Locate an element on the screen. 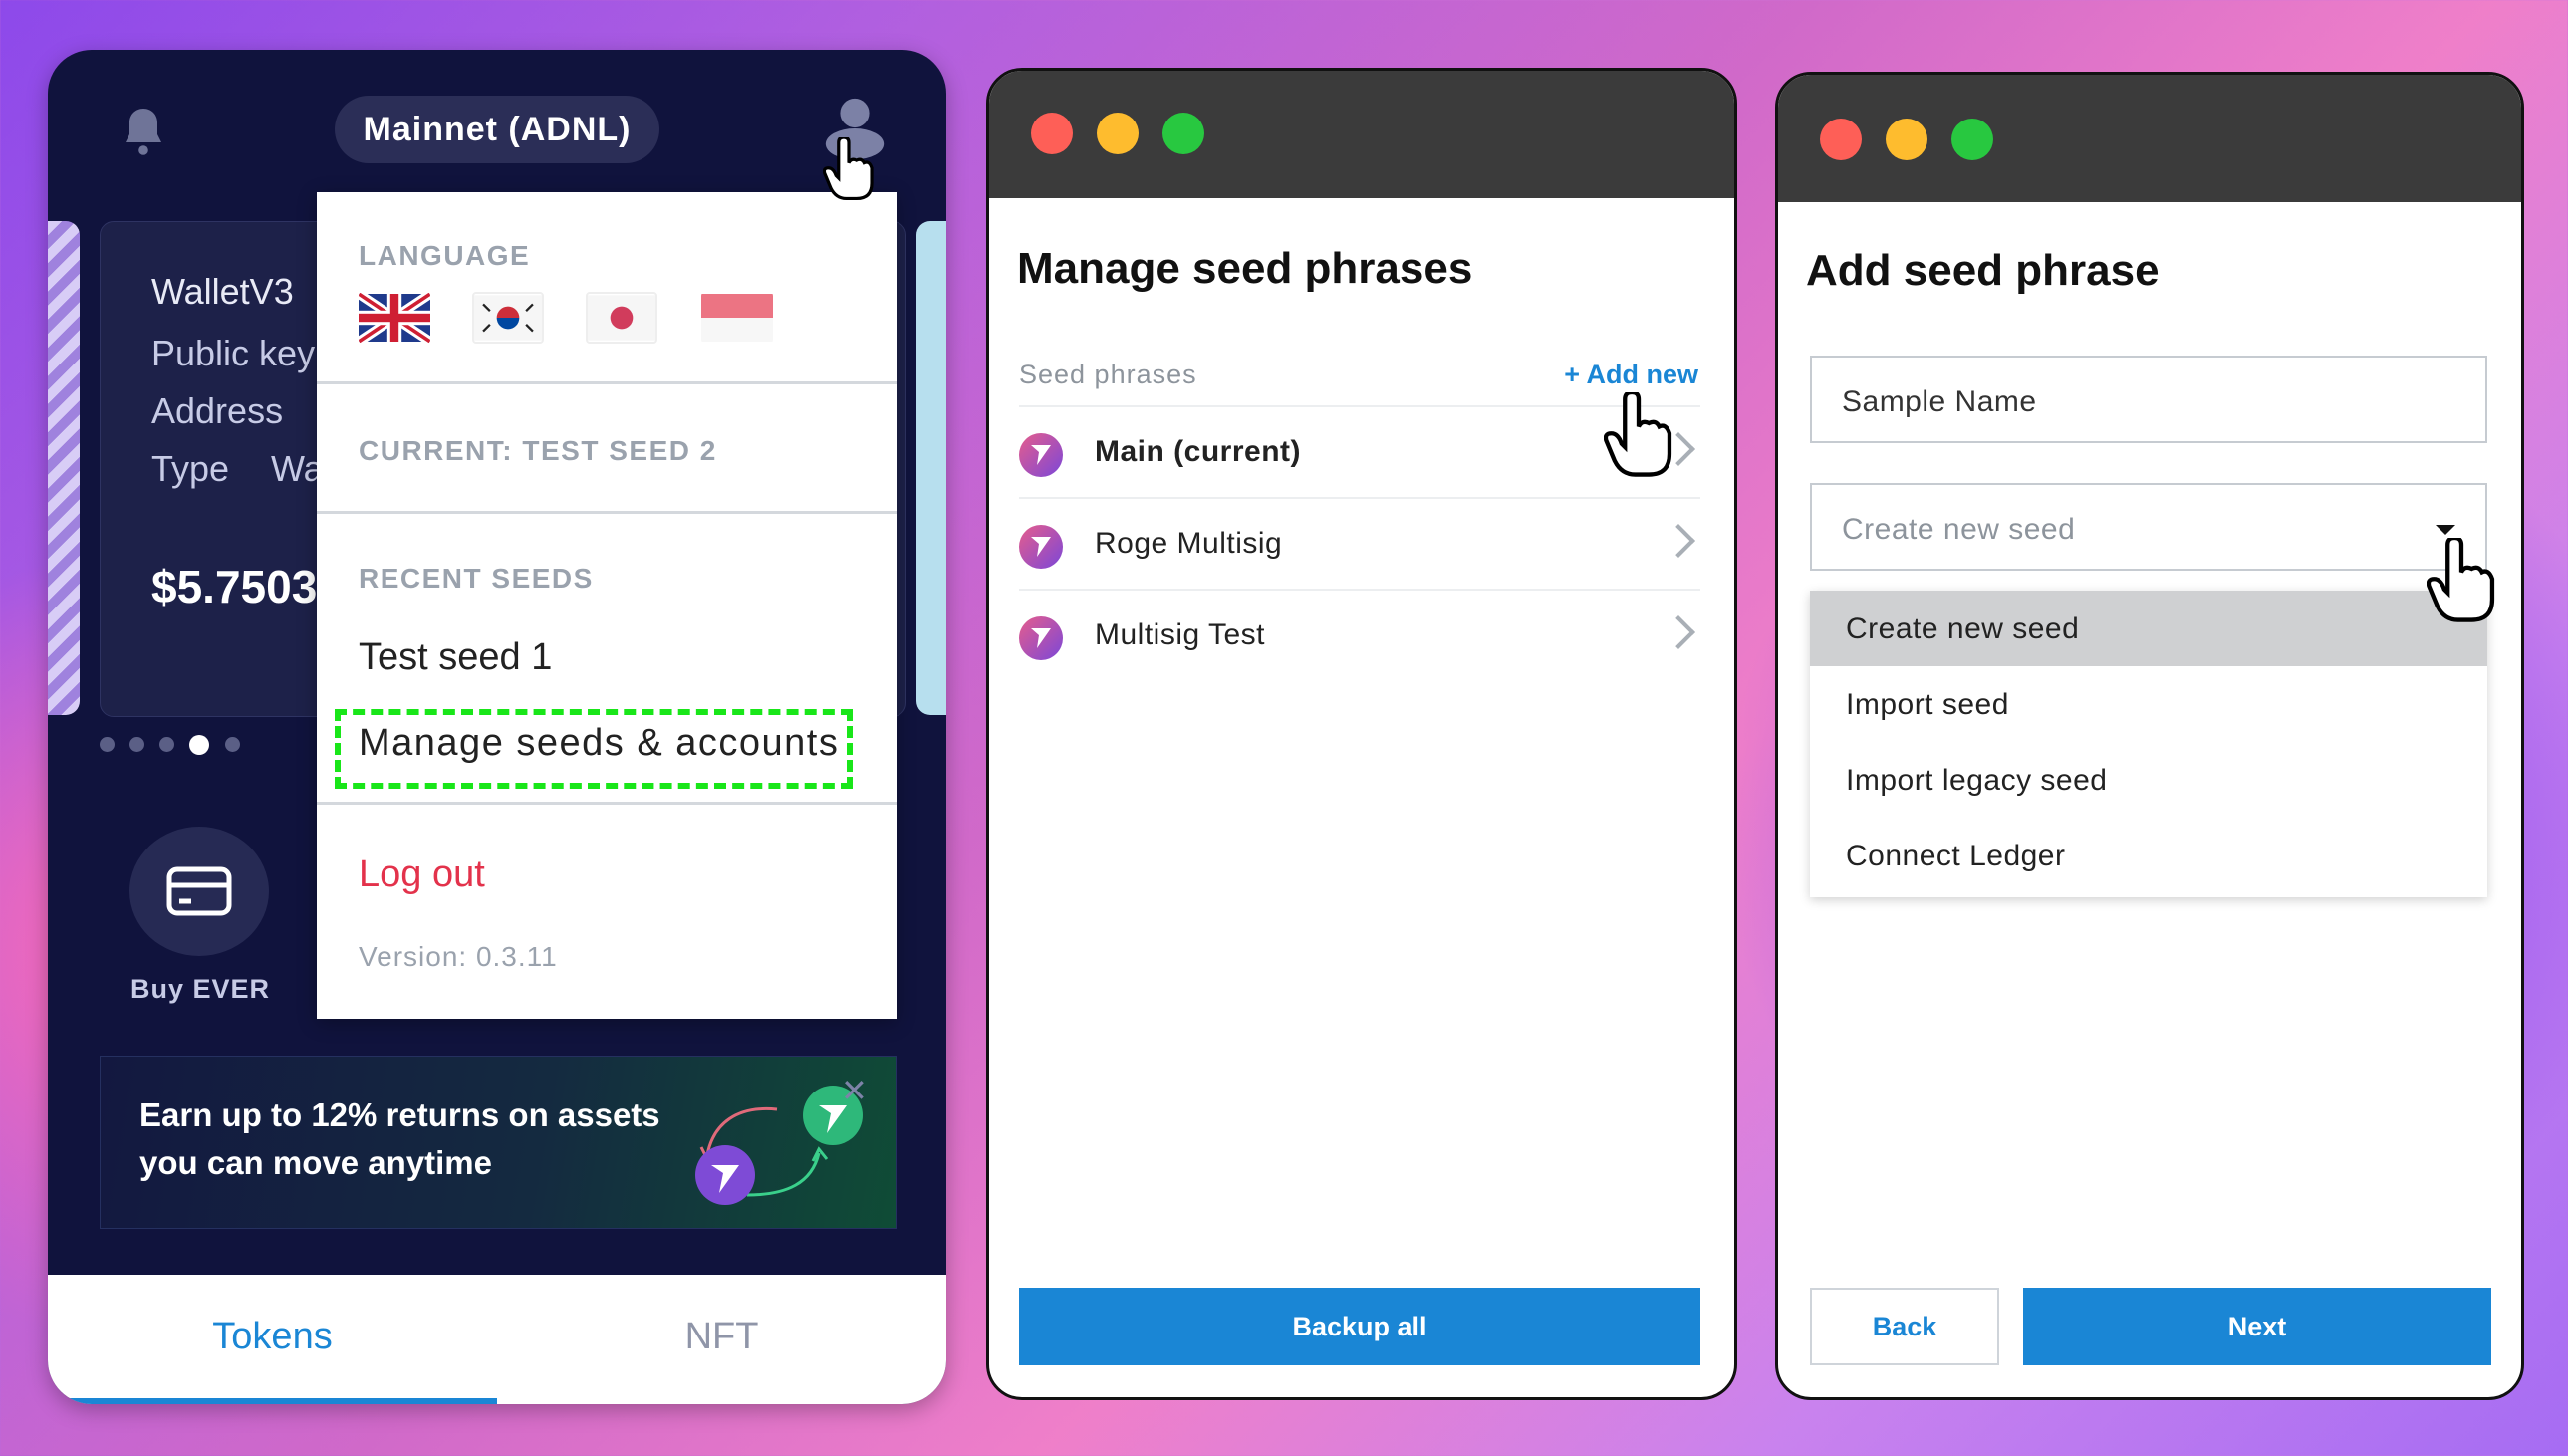  carousel-dot-active is located at coordinates (199, 745).